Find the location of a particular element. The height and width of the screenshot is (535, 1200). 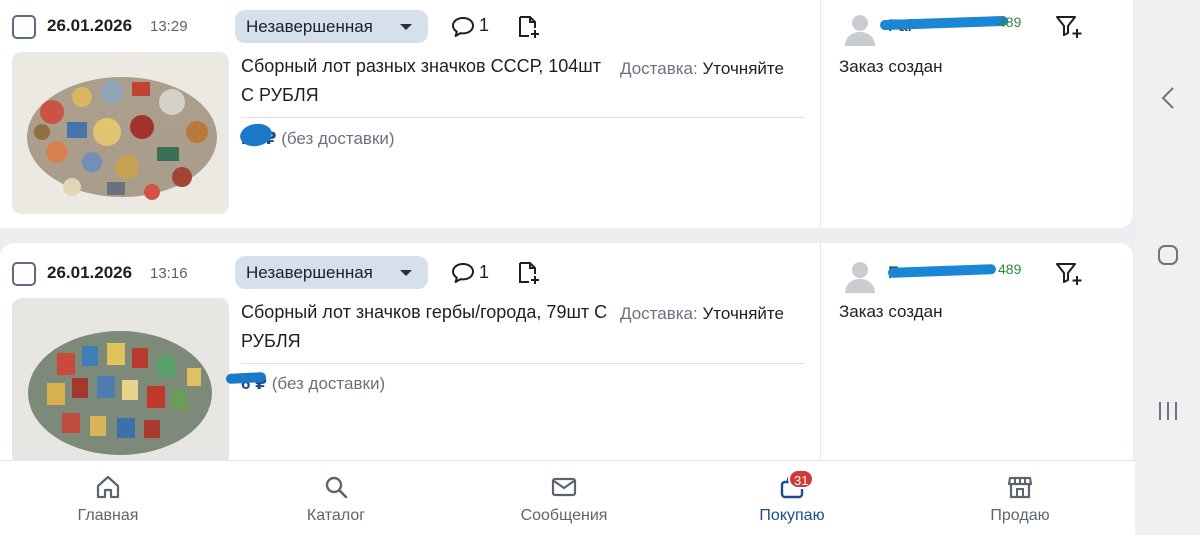

nav-selling: Продаю is located at coordinates (1020, 498).